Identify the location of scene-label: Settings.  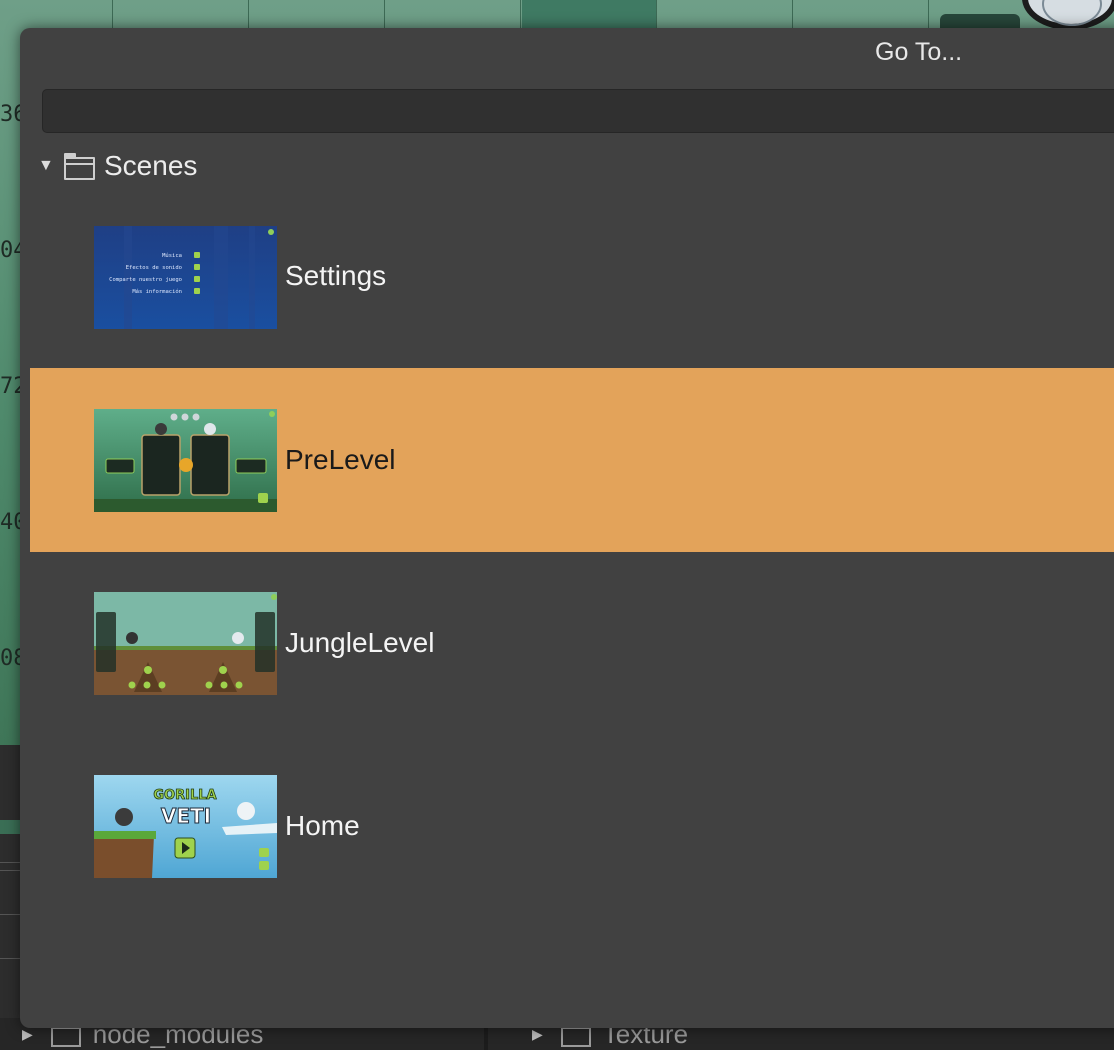
(336, 275).